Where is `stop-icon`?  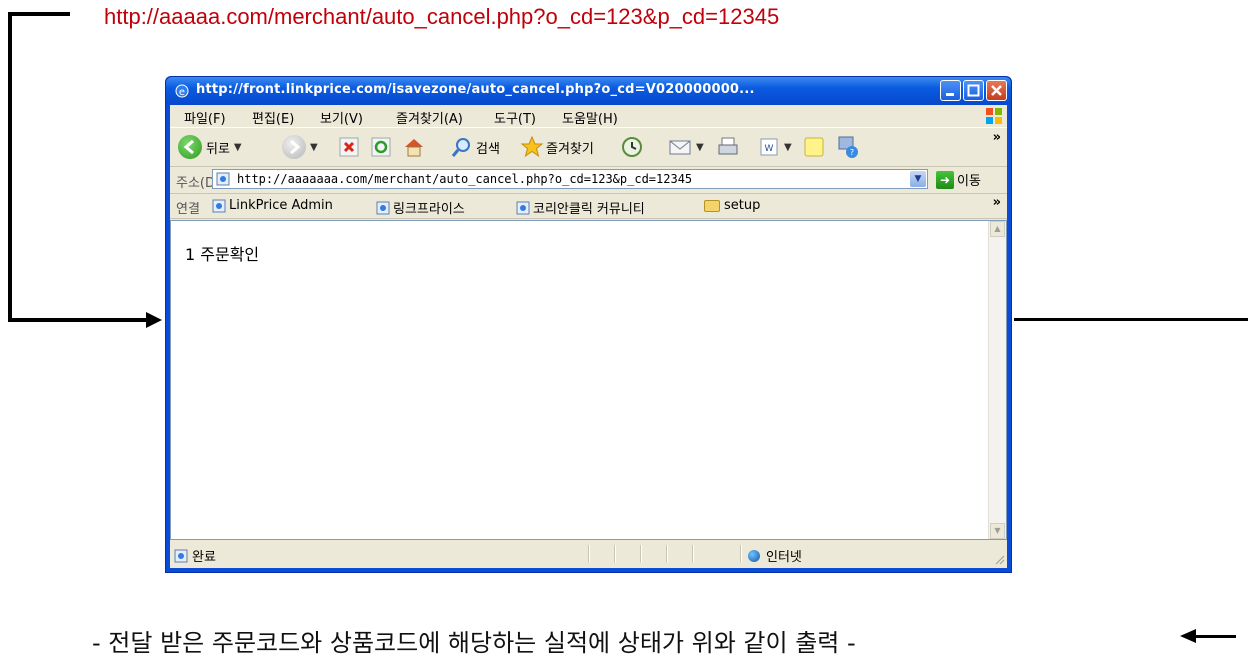 stop-icon is located at coordinates (349, 147).